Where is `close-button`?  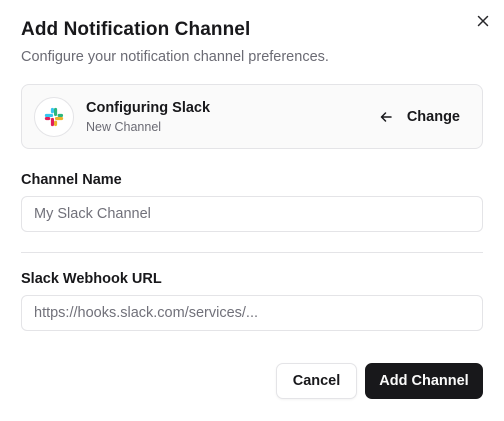 close-button is located at coordinates (483, 21).